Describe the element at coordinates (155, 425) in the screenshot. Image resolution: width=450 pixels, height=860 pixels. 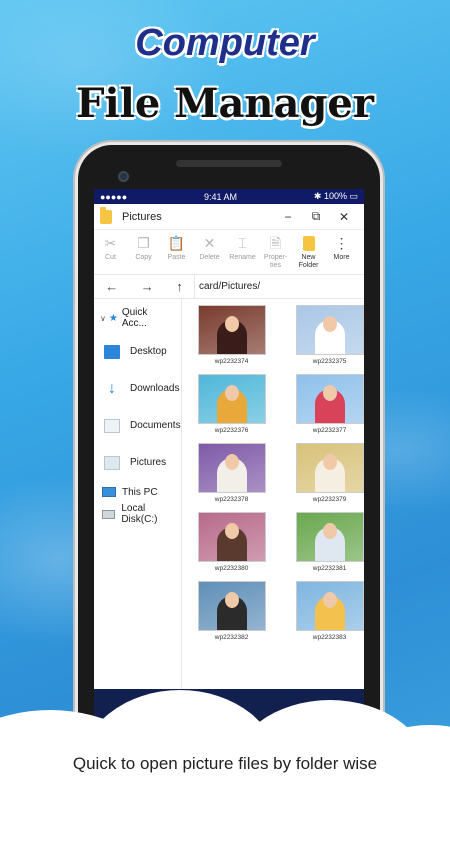
I see `sidebar-item-label: Documents` at that location.